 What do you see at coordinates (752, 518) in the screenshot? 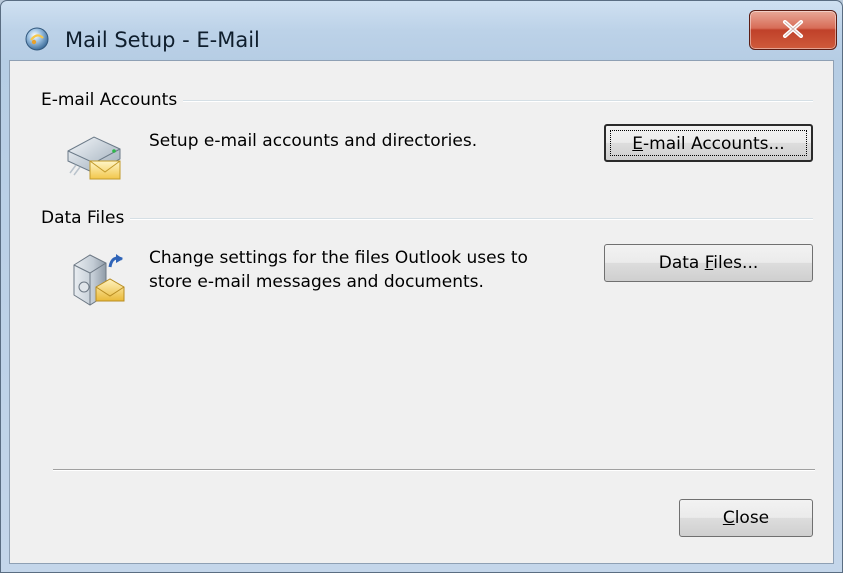
I see `close-button-label: lose` at bounding box center [752, 518].